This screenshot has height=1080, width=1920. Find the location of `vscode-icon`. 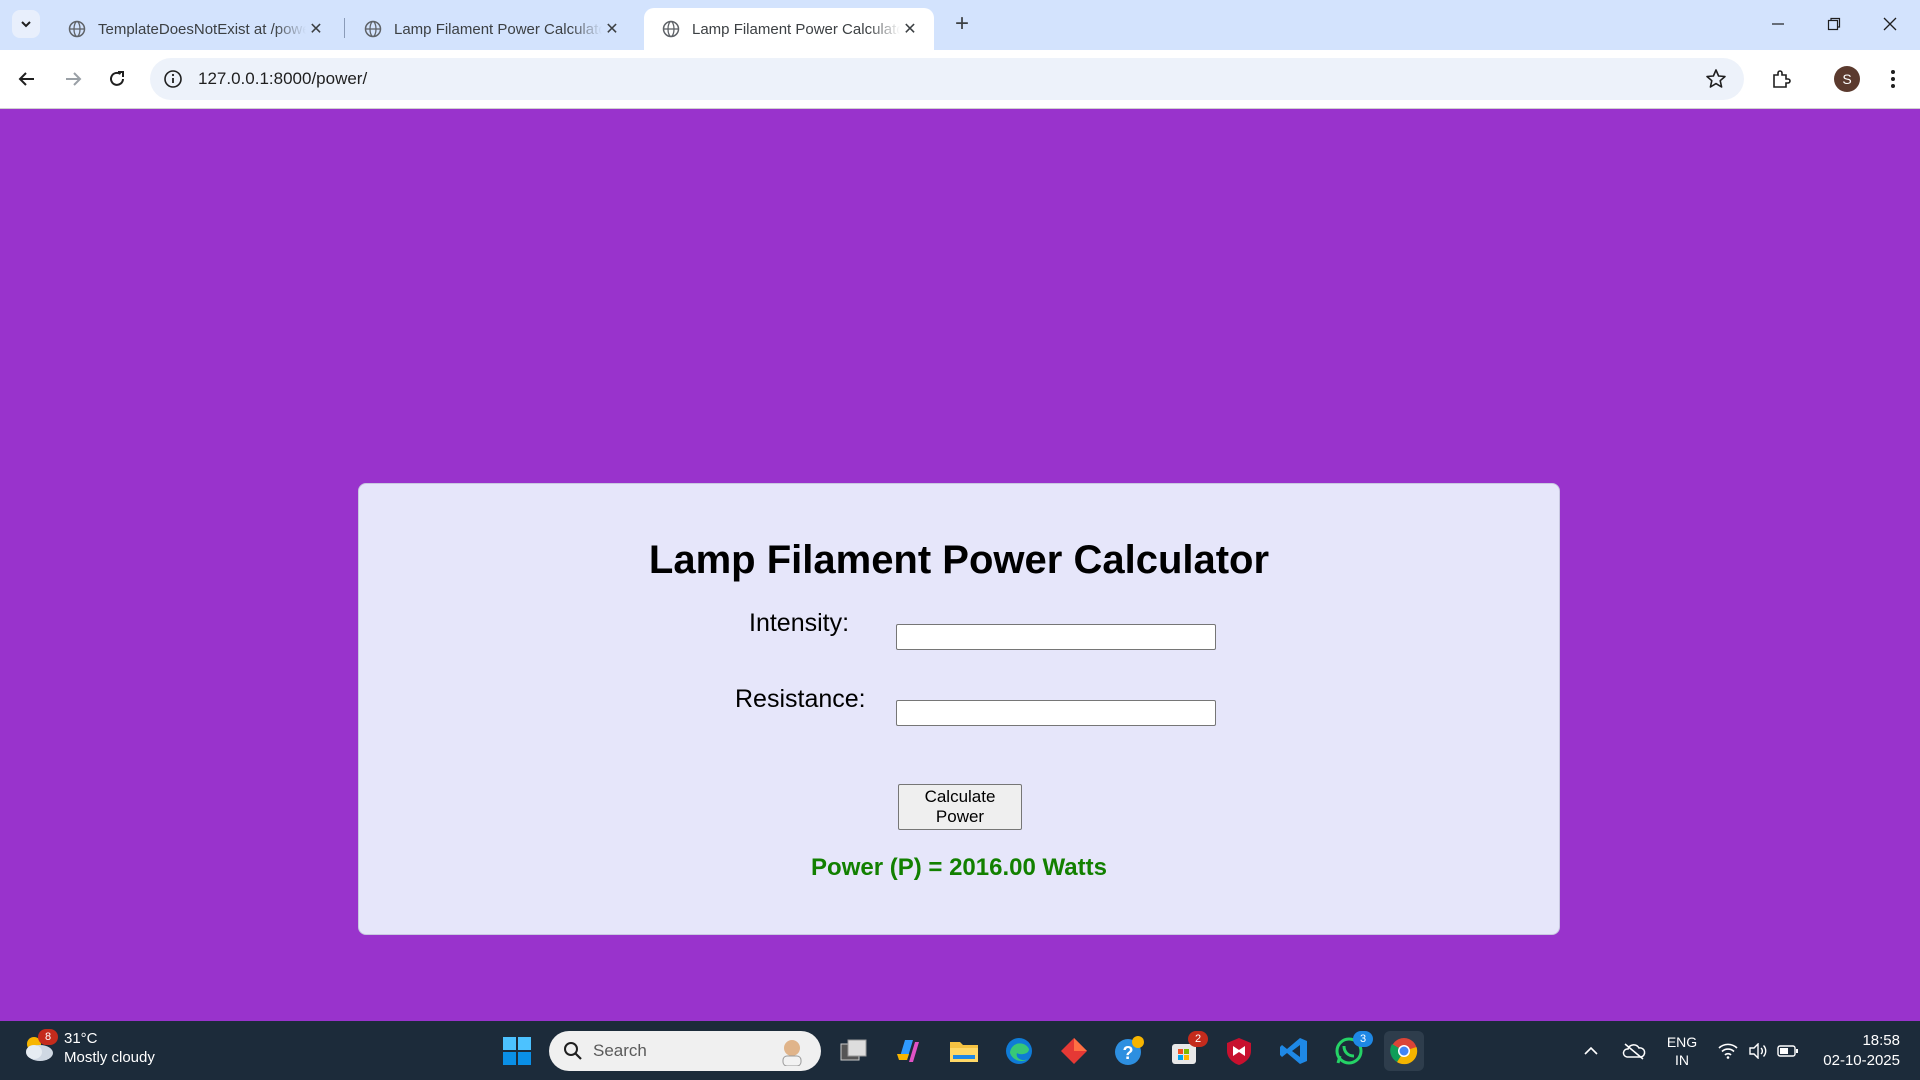

vscode-icon is located at coordinates (1293, 1051).